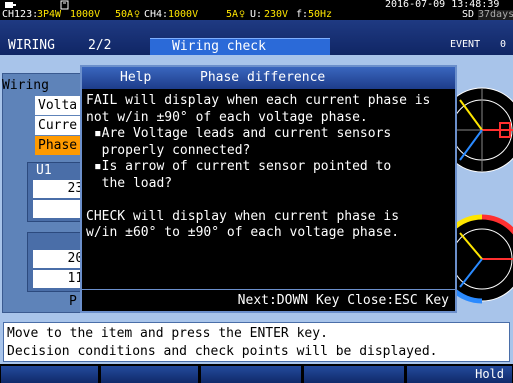 This screenshot has width=513, height=383. I want to click on f4-key, so click(354, 374).